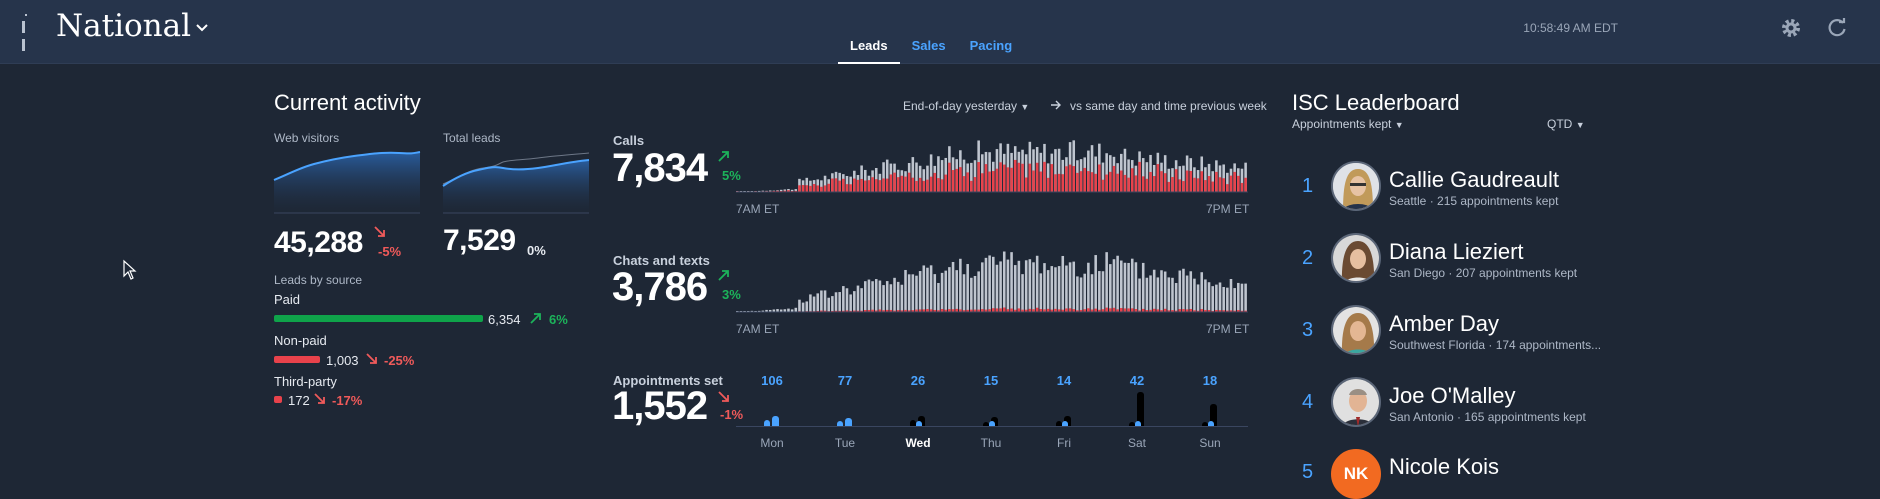 This screenshot has width=1880, height=499. What do you see at coordinates (479, 241) in the screenshot?
I see `total-leads-value: 7,529` at bounding box center [479, 241].